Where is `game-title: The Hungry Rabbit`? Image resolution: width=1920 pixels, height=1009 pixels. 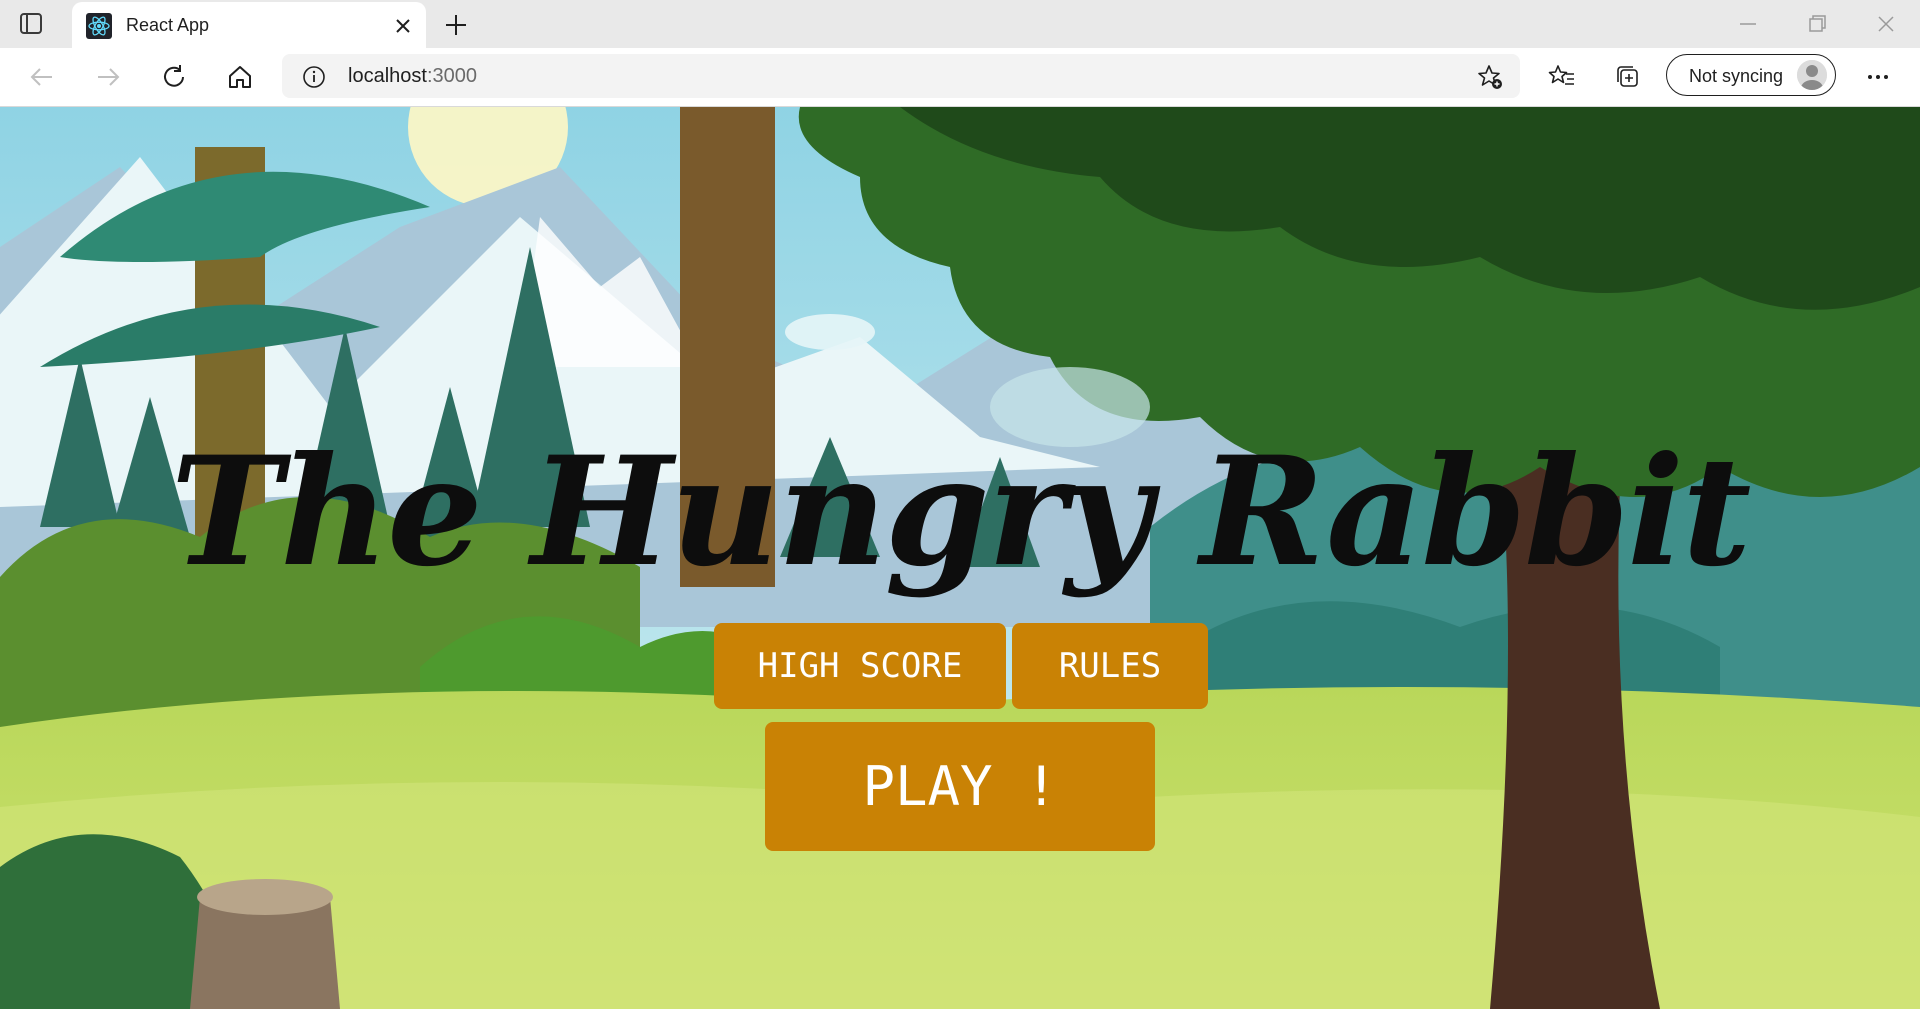 game-title: The Hungry Rabbit is located at coordinates (961, 512).